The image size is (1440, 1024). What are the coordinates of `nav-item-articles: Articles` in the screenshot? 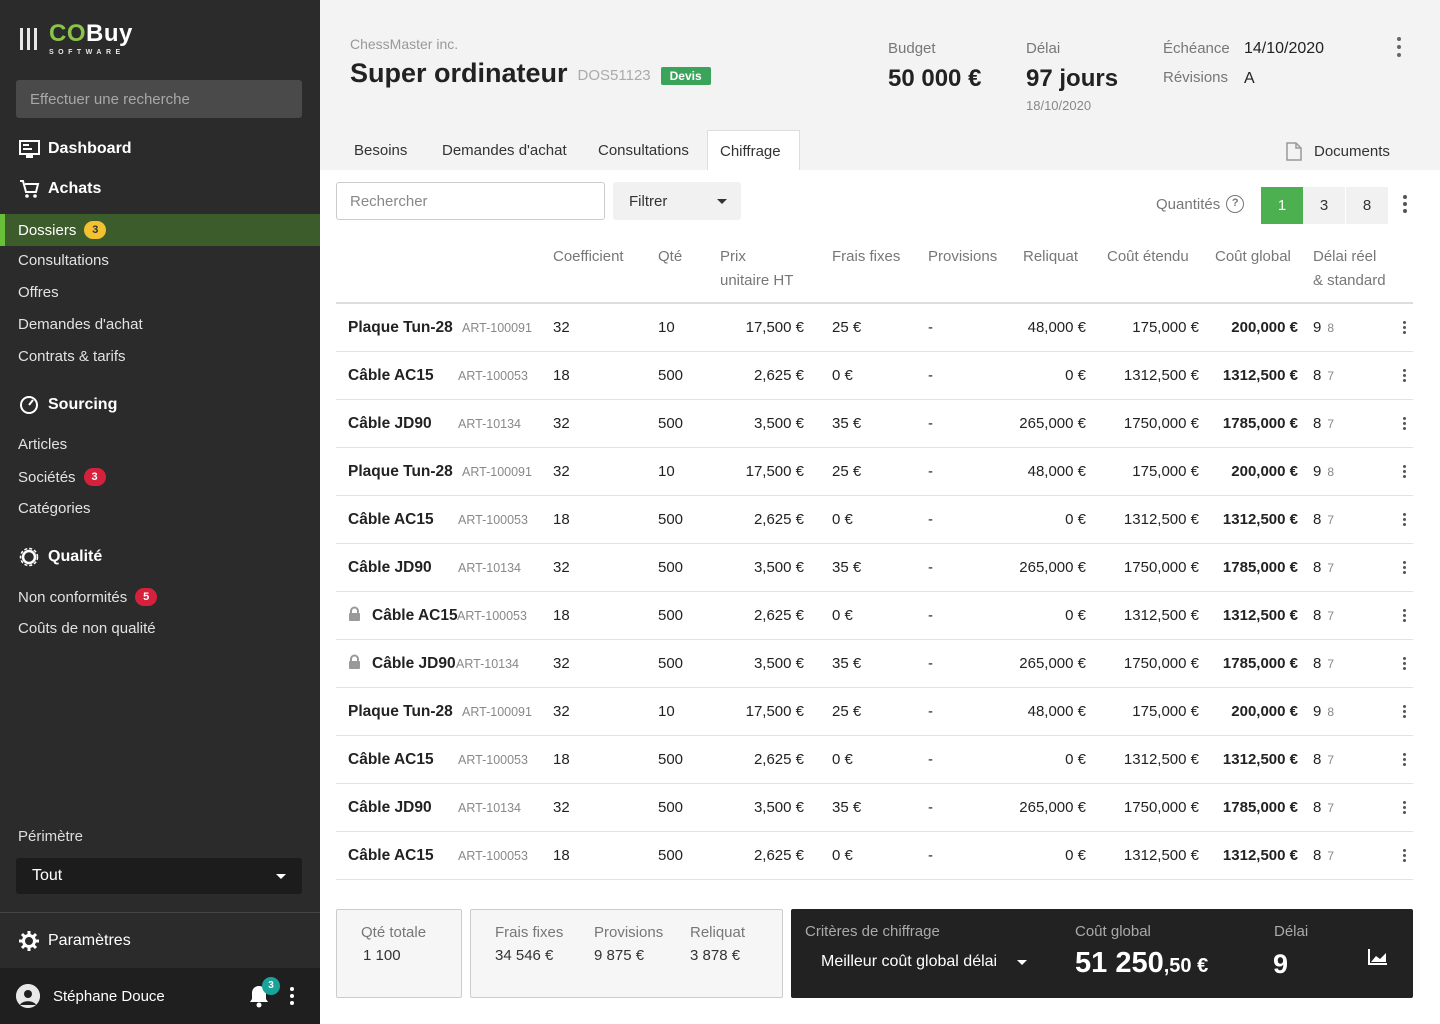 It's located at (42, 444).